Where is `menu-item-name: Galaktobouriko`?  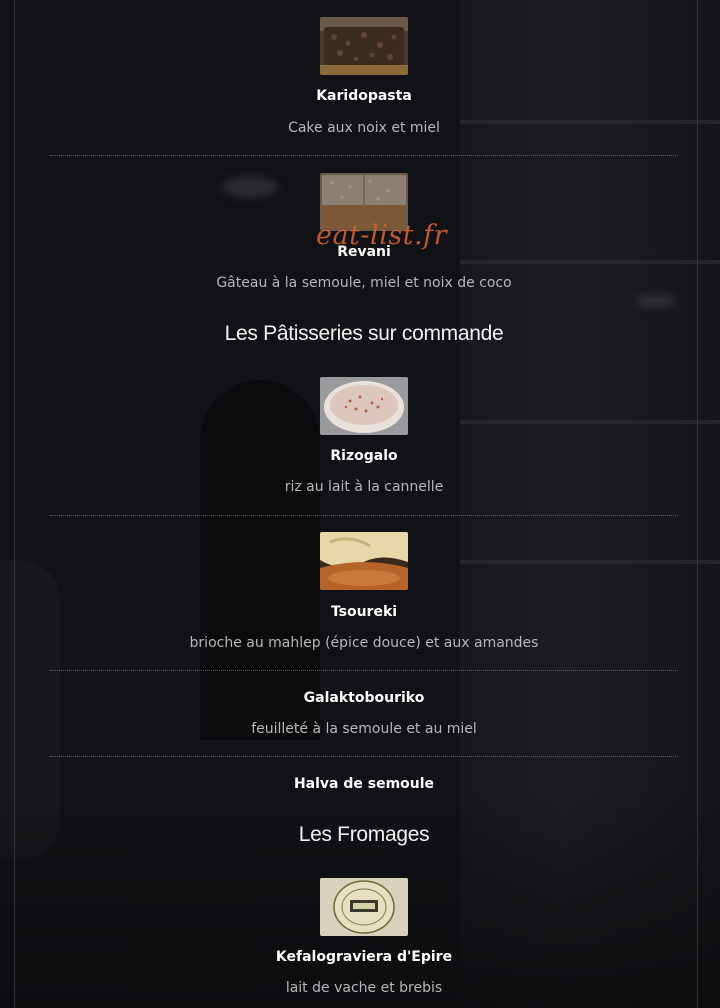 menu-item-name: Galaktobouriko is located at coordinates (364, 698).